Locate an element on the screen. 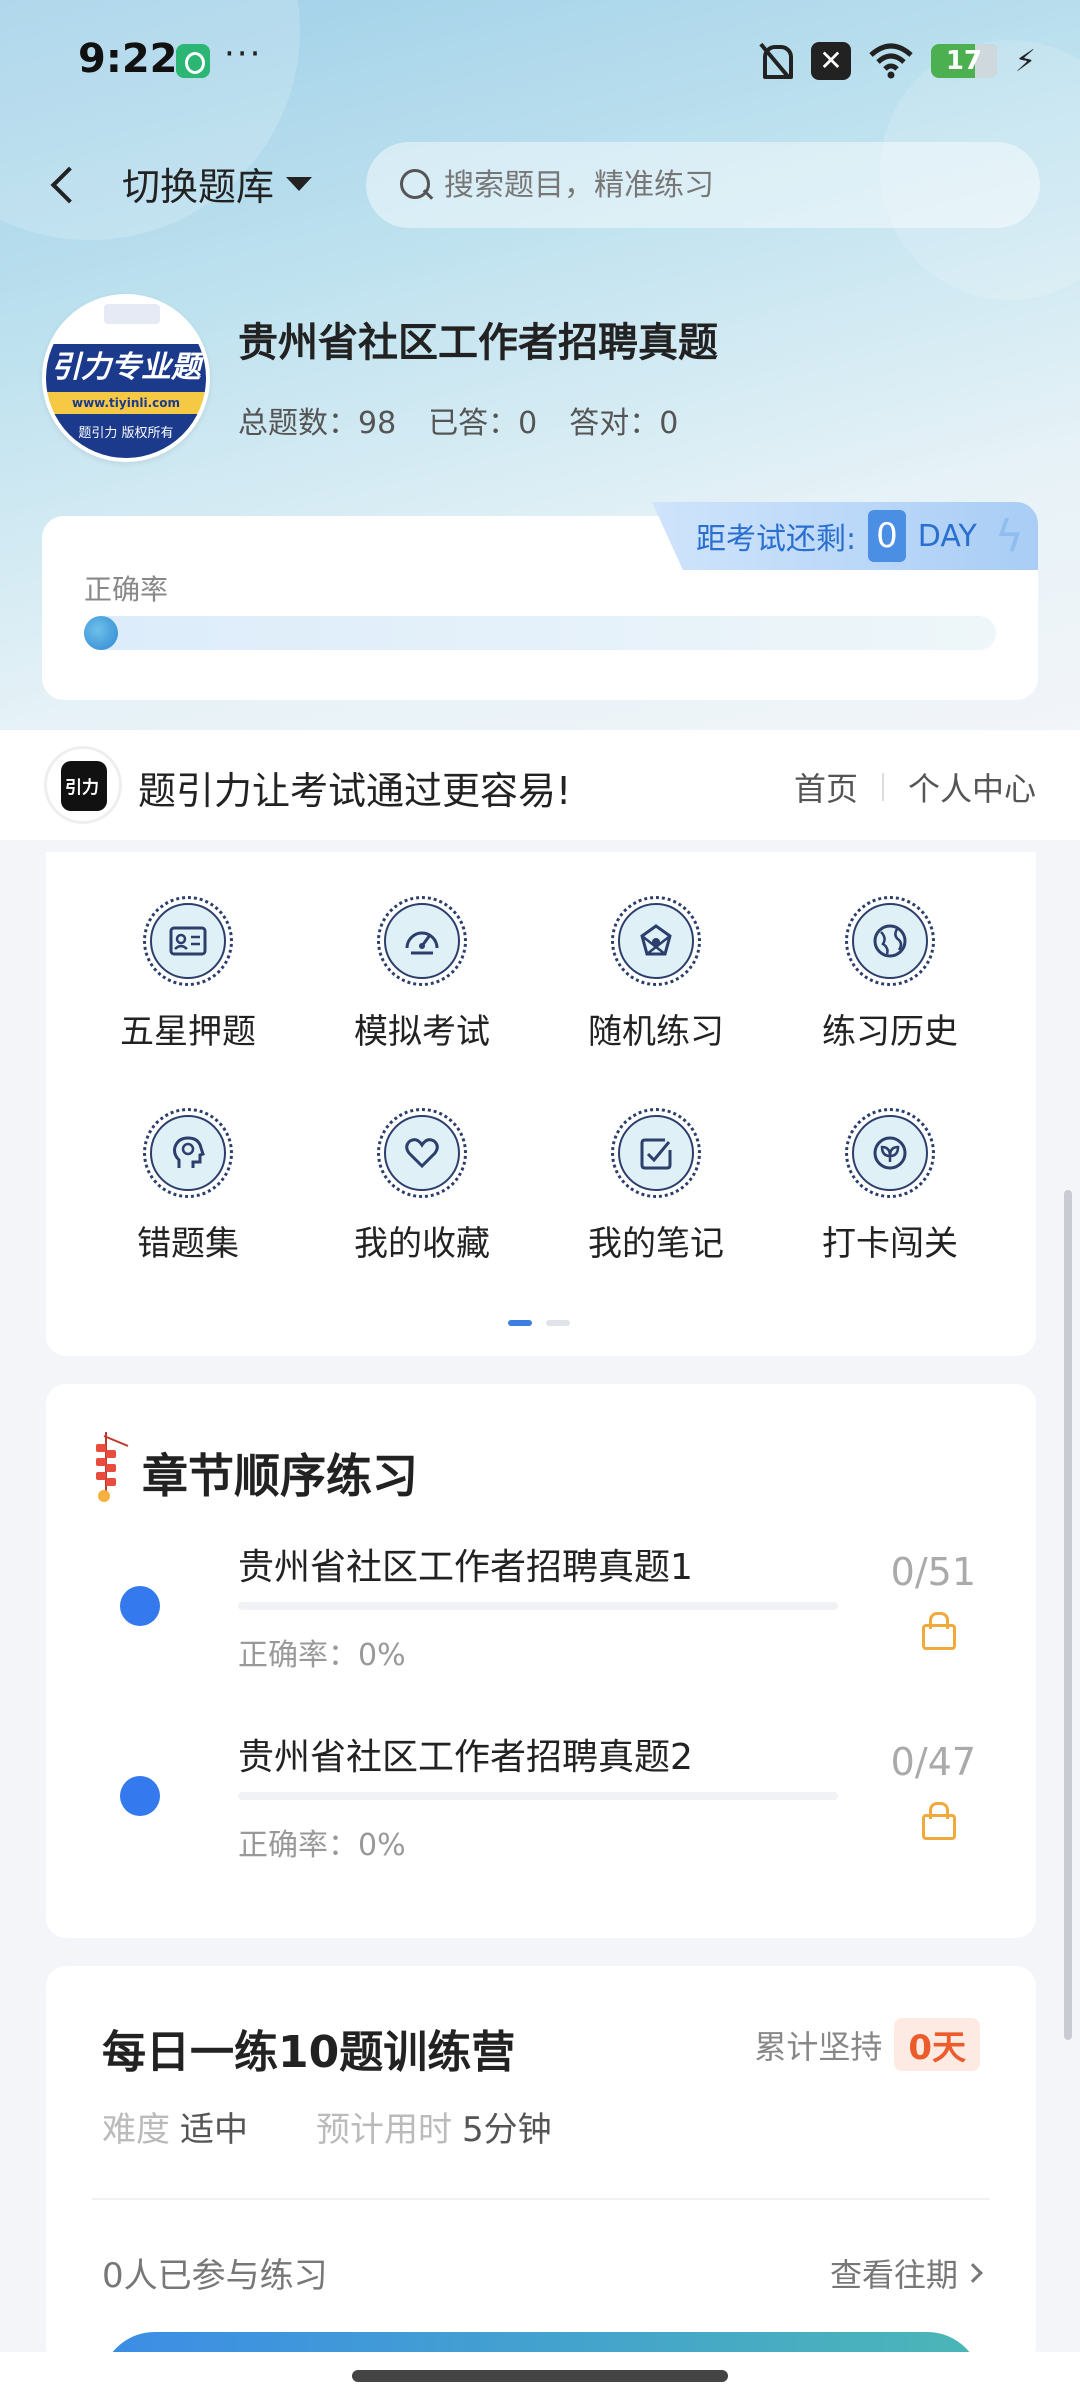  total-count: 总题数：98 is located at coordinates (317, 423).